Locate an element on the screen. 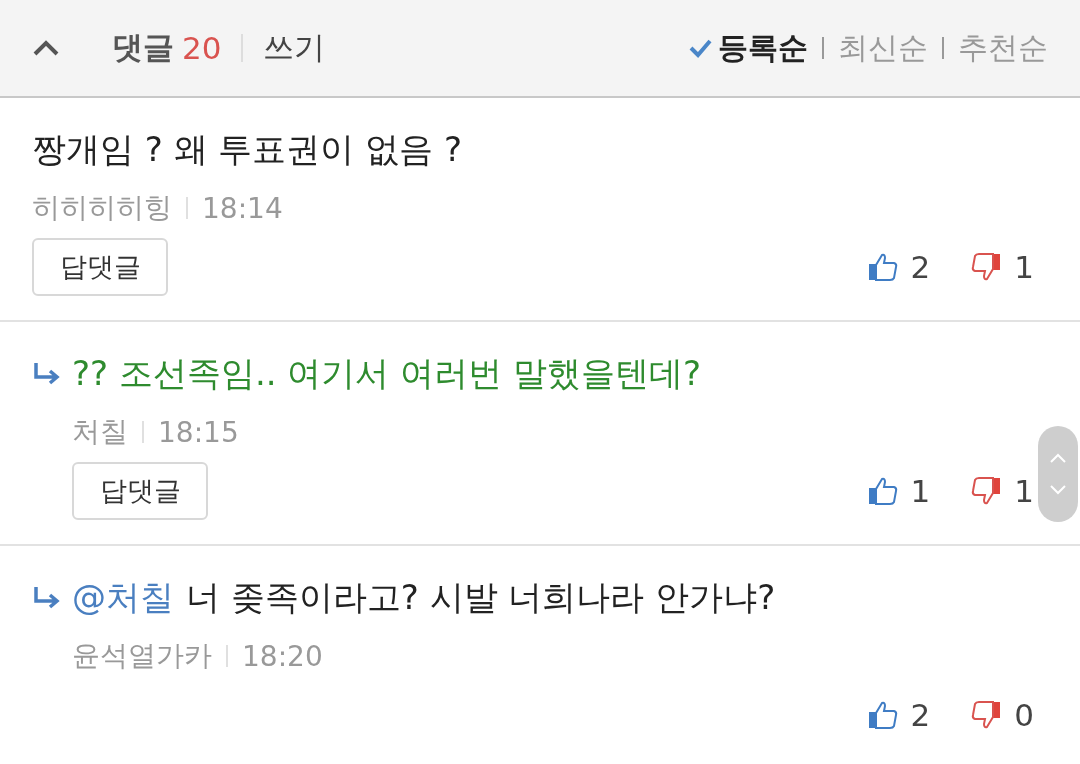  comment-author: 처칠 is located at coordinates (100, 432).